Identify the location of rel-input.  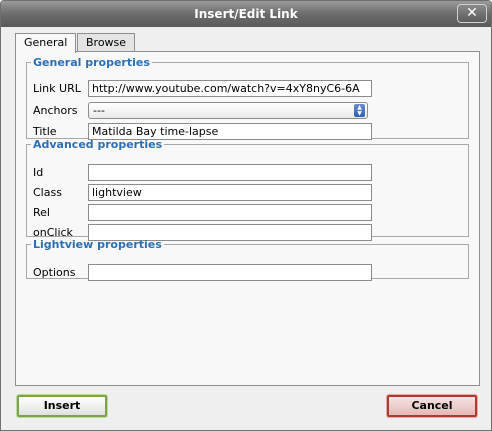
(230, 212).